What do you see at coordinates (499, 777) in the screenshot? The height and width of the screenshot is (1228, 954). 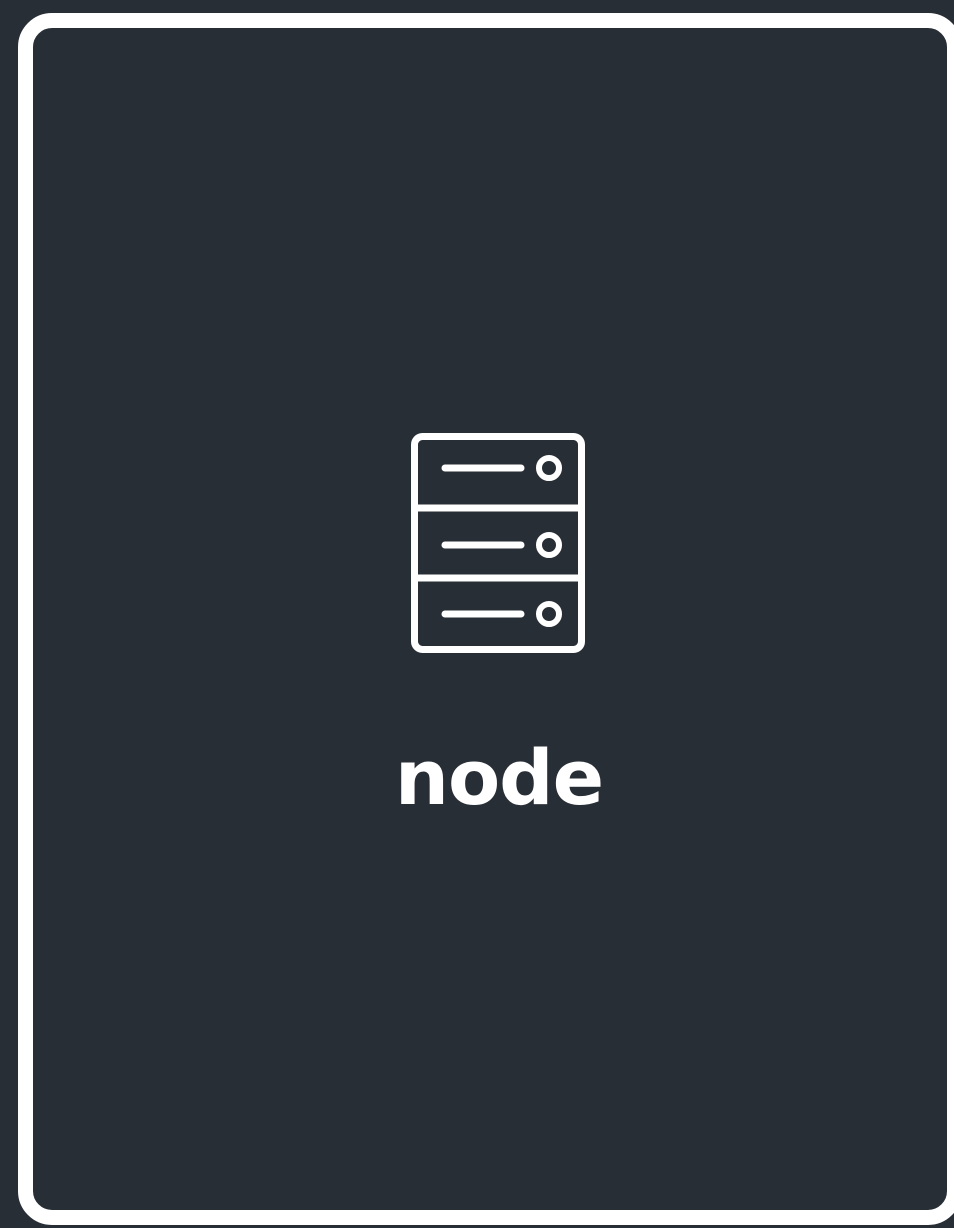 I see `node-label: node` at bounding box center [499, 777].